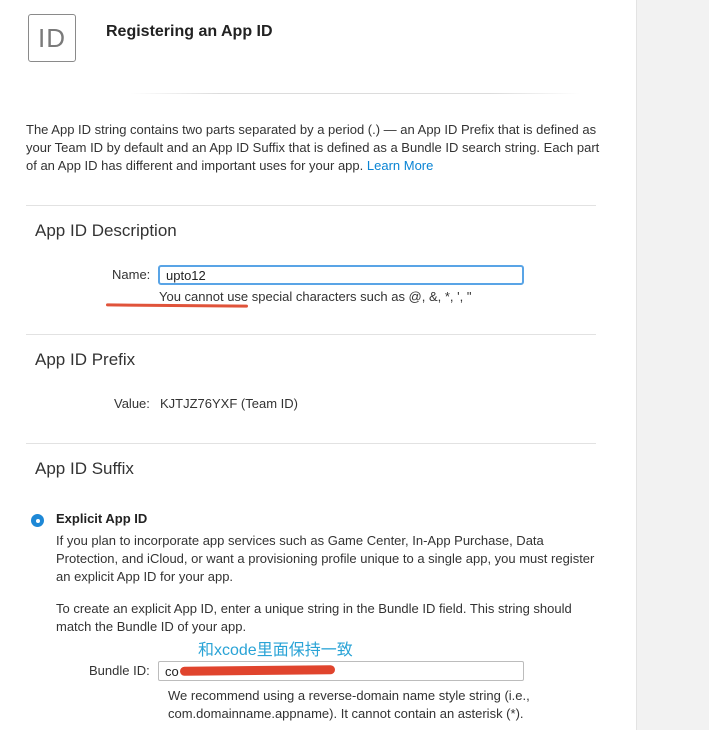 The image size is (709, 730). I want to click on name-input, so click(341, 275).